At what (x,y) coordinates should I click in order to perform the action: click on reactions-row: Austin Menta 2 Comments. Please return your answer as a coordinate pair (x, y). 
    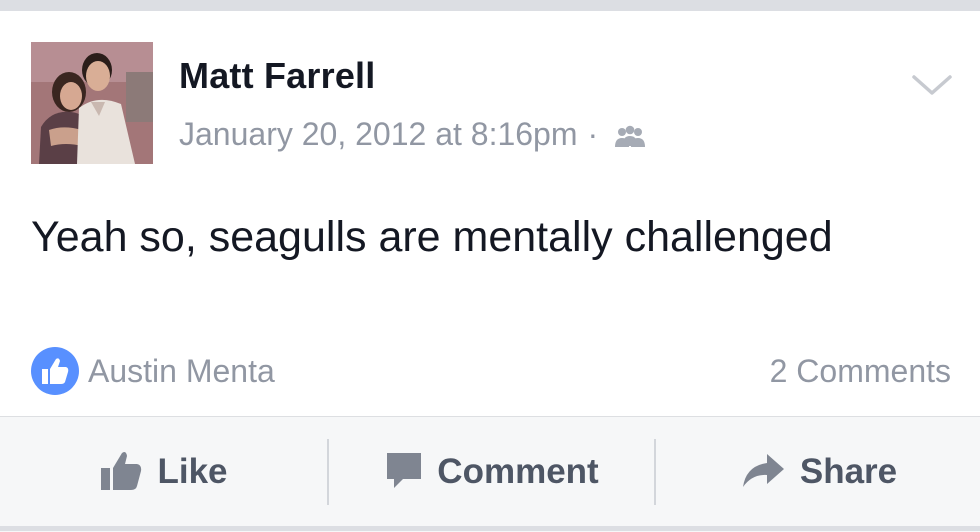
    Looking at the image, I should click on (491, 372).